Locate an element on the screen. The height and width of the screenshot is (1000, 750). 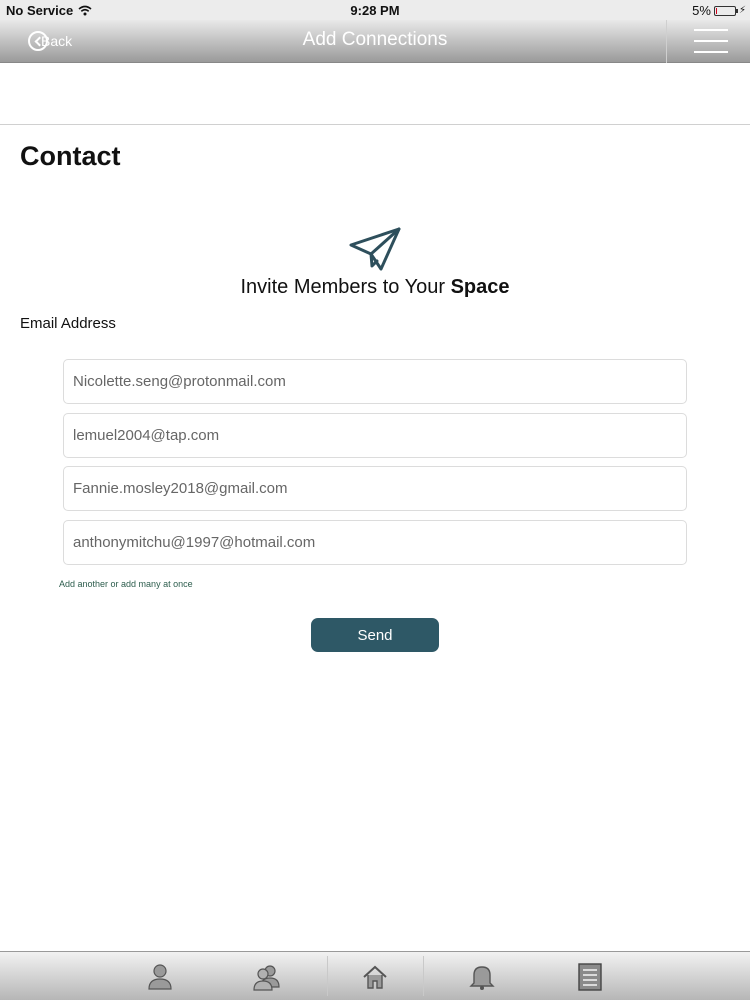
menu-button is located at coordinates (713, 42).